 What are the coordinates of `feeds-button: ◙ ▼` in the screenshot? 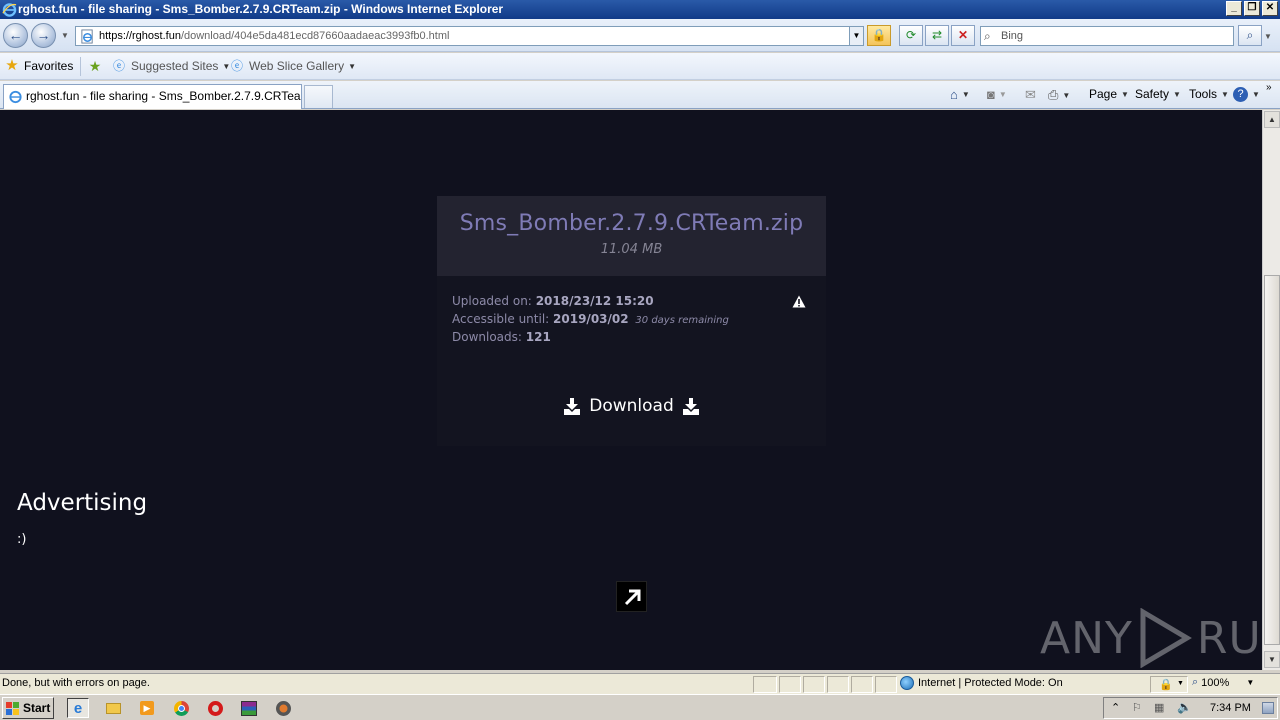 It's located at (997, 94).